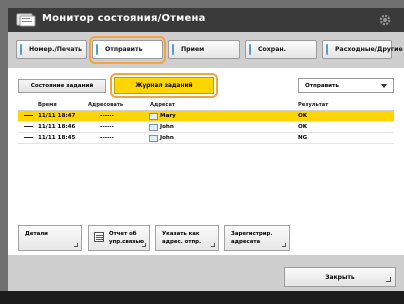  What do you see at coordinates (26, 20) in the screenshot?
I see `monitor-icon` at bounding box center [26, 20].